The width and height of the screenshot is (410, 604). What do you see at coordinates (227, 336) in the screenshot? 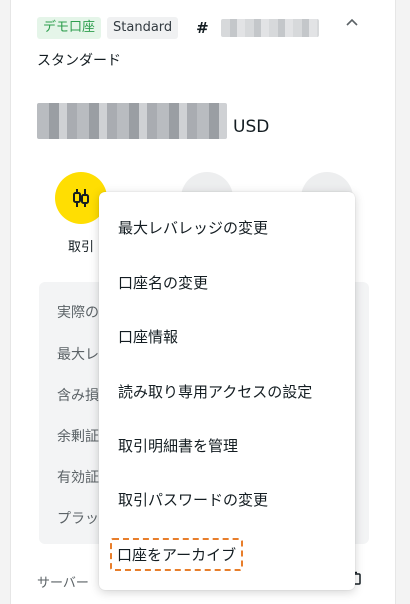
I see `menu-item-account-info: 口座情報` at bounding box center [227, 336].